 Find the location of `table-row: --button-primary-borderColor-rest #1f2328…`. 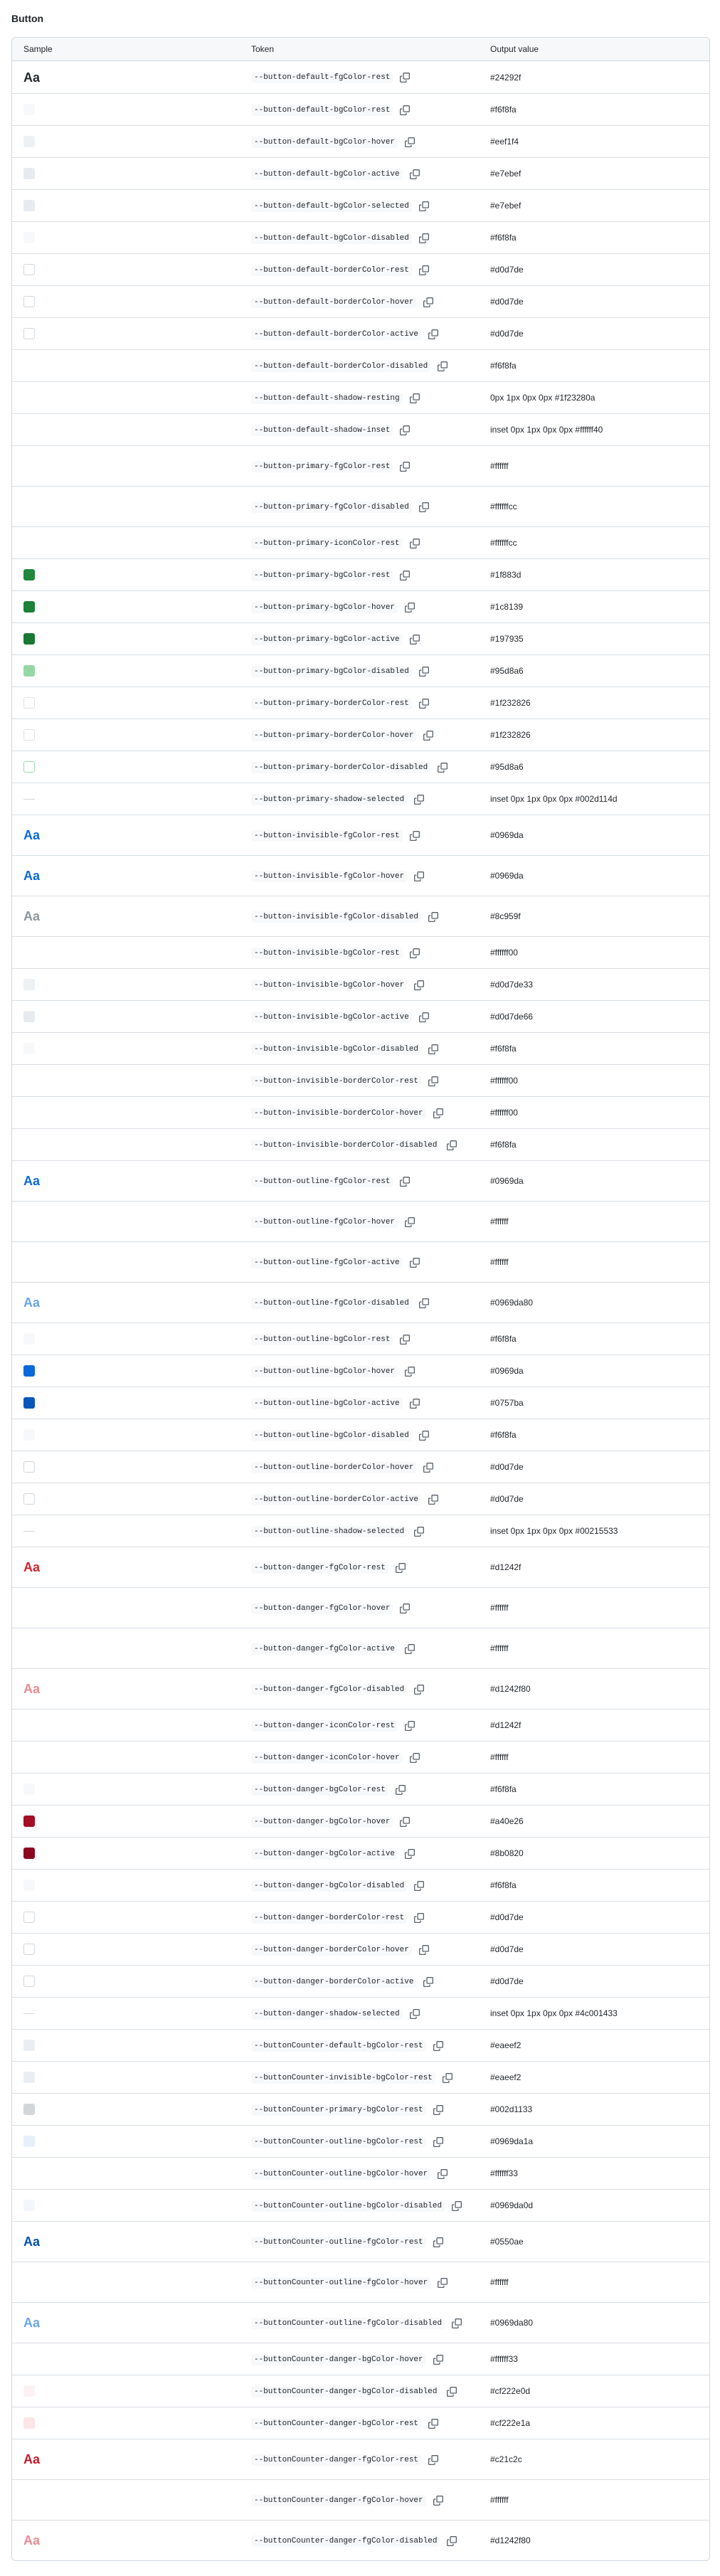

table-row: --button-primary-borderColor-rest #1f2328… is located at coordinates (360, 703).